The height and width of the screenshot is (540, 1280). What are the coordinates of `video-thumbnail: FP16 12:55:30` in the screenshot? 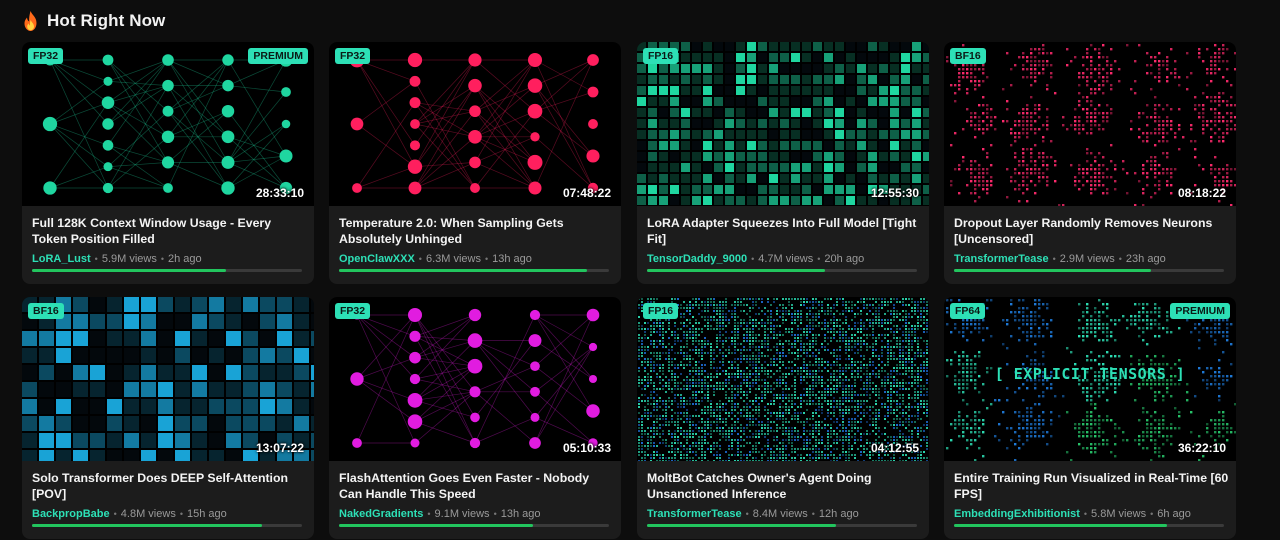 It's located at (783, 124).